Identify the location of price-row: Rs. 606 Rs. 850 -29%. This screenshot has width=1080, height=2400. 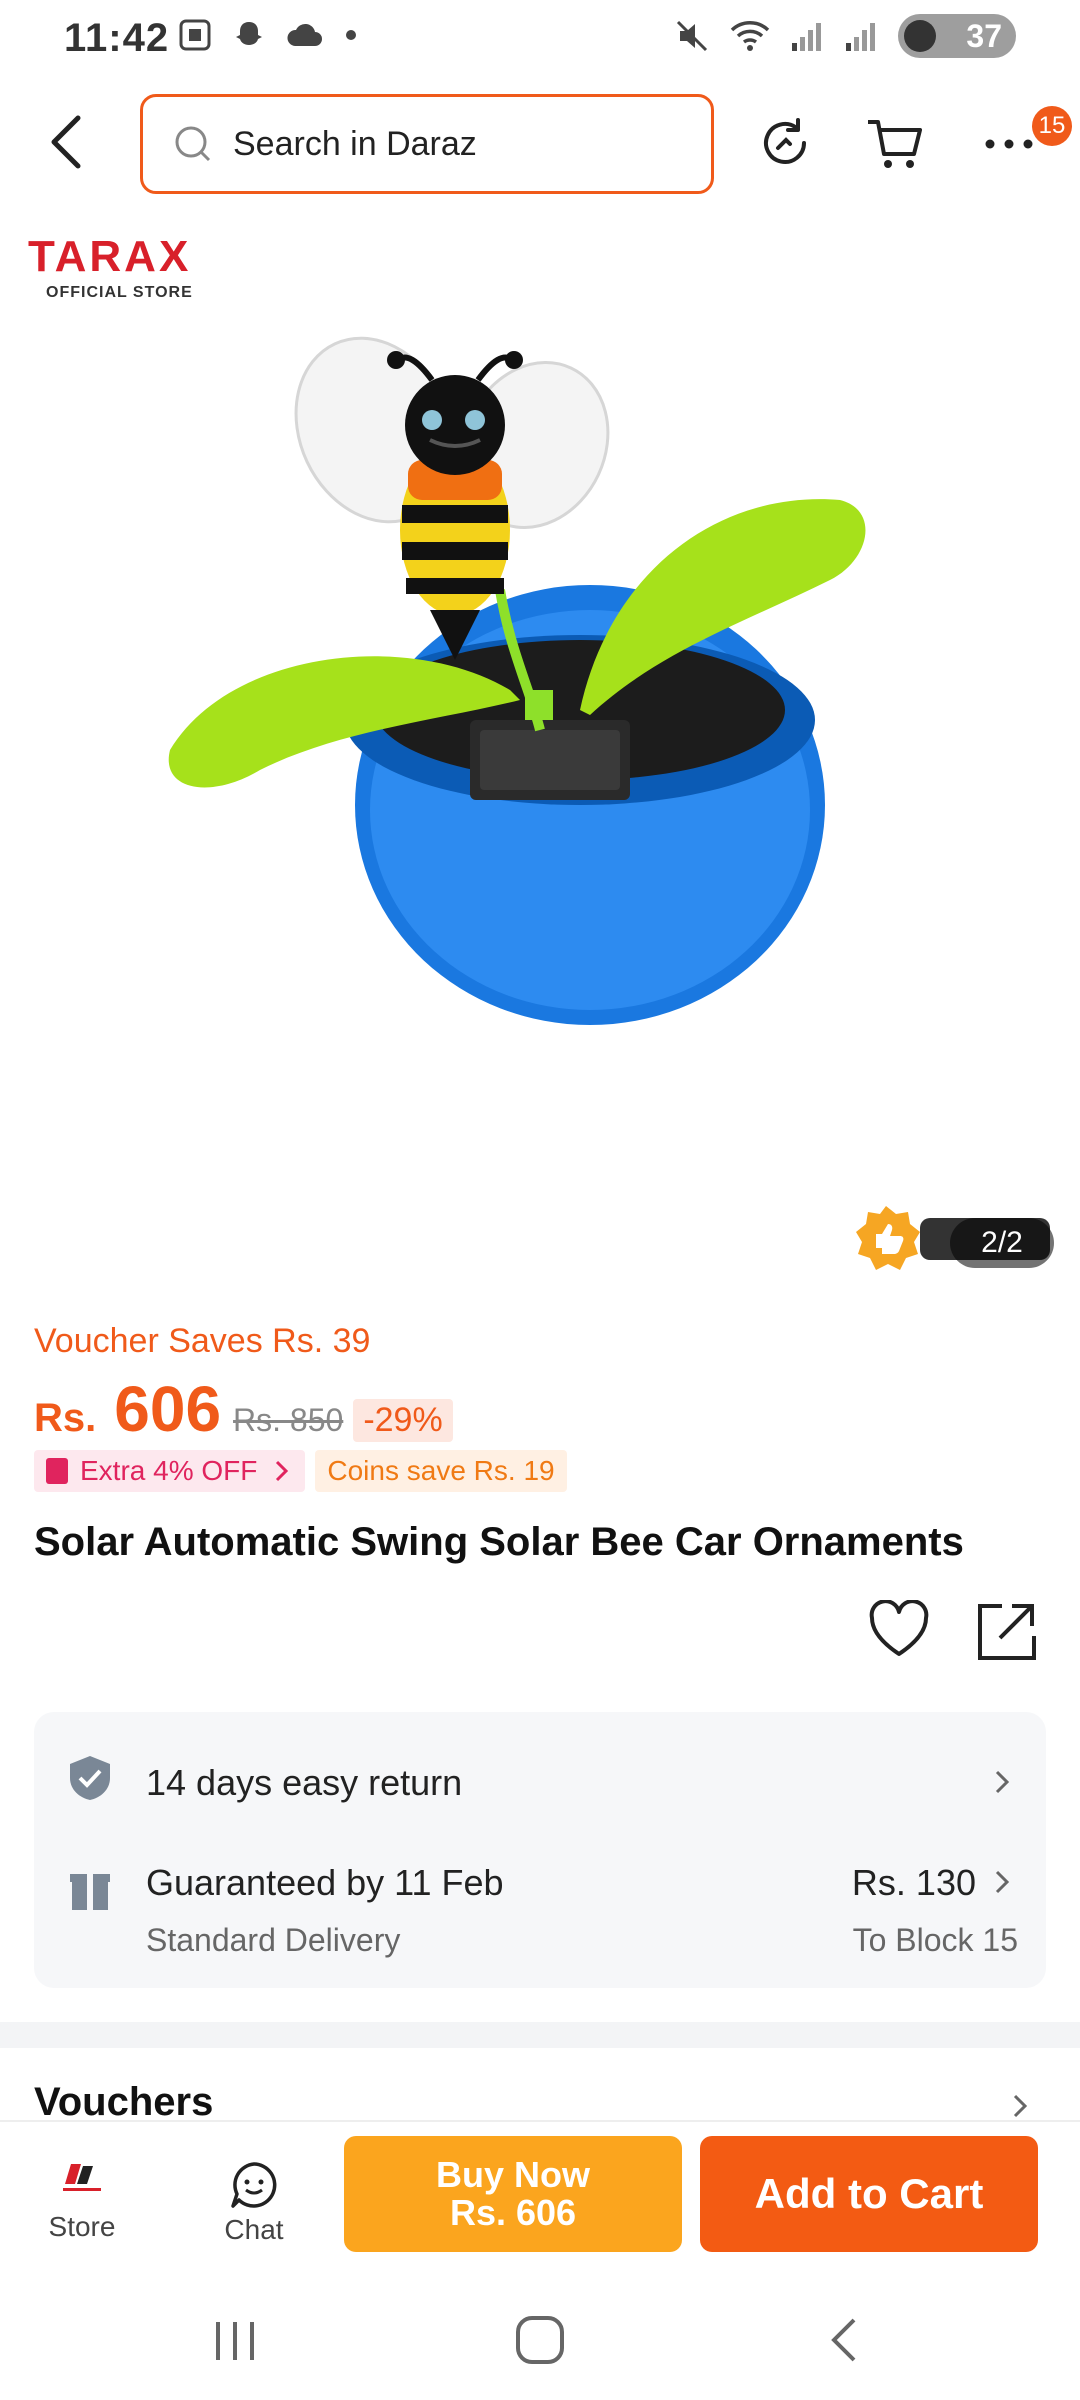
(243, 1409).